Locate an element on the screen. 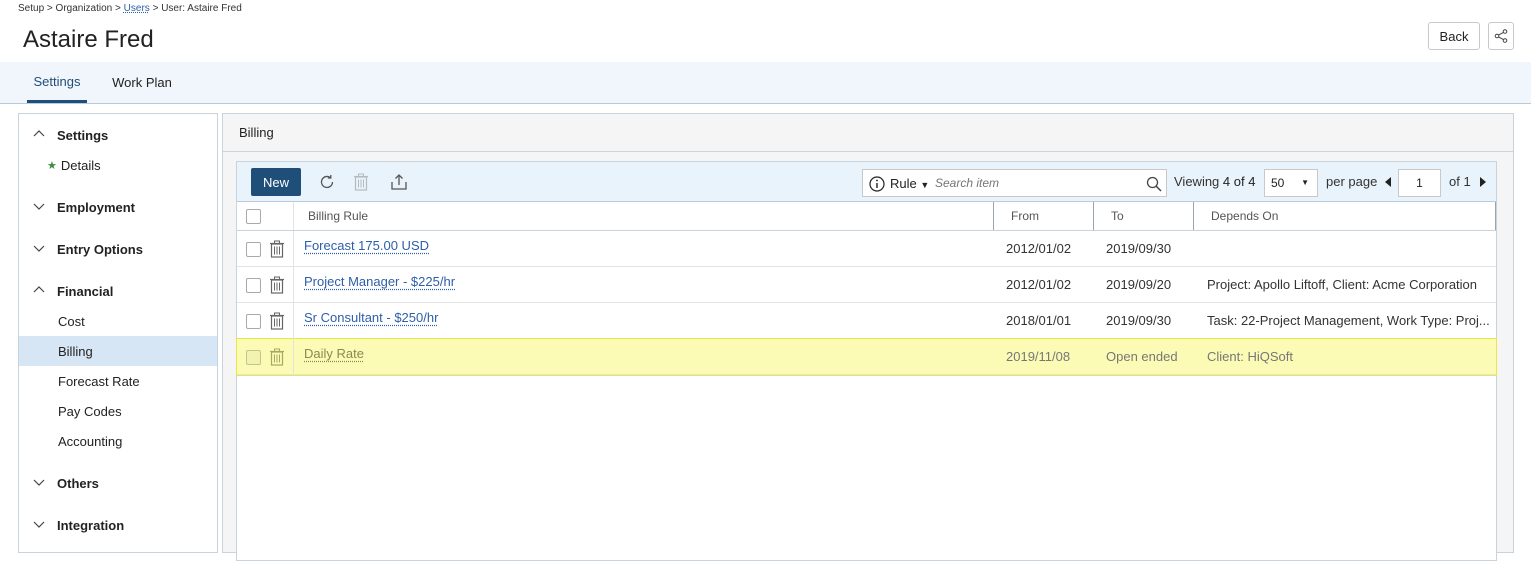  sidebar-item-label: Billing is located at coordinates (75, 351).